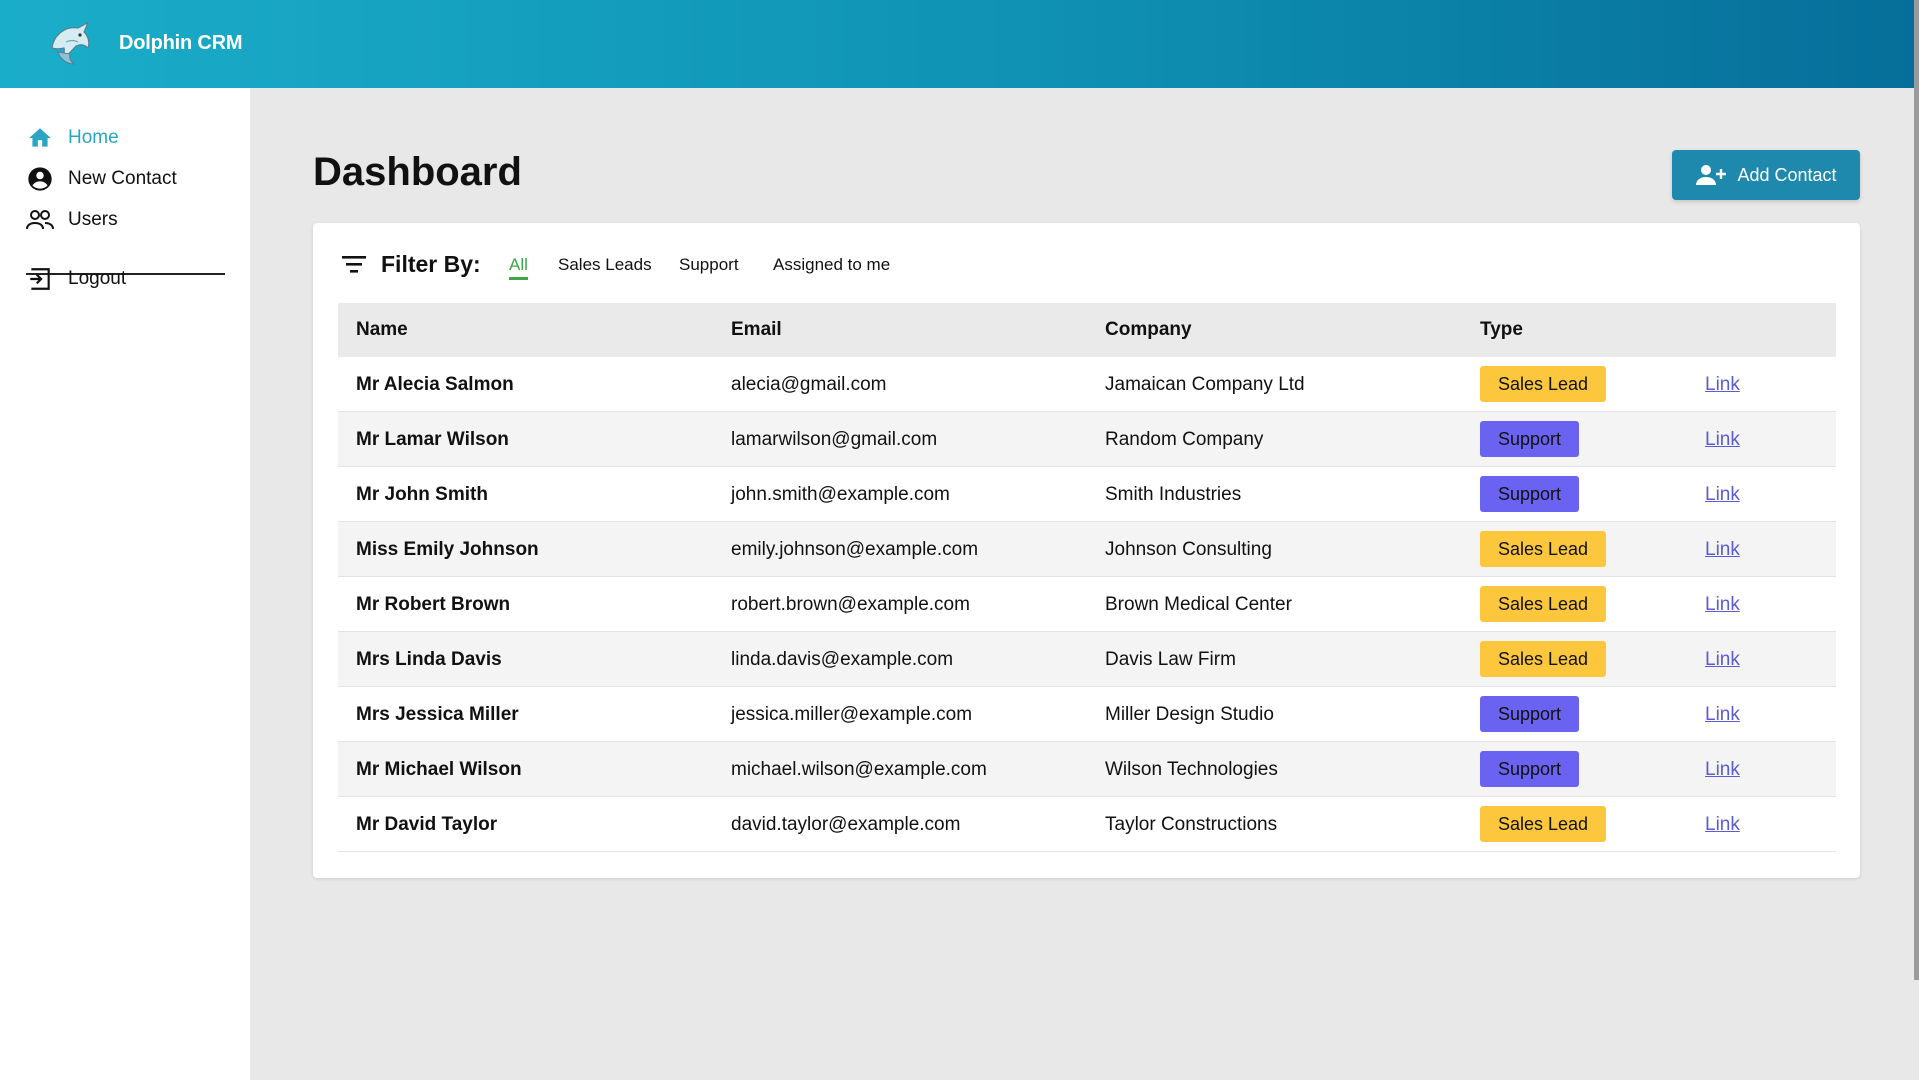 The height and width of the screenshot is (1080, 1919). Describe the element at coordinates (809, 384) in the screenshot. I see `contact-email: alecia@gmail.com` at that location.